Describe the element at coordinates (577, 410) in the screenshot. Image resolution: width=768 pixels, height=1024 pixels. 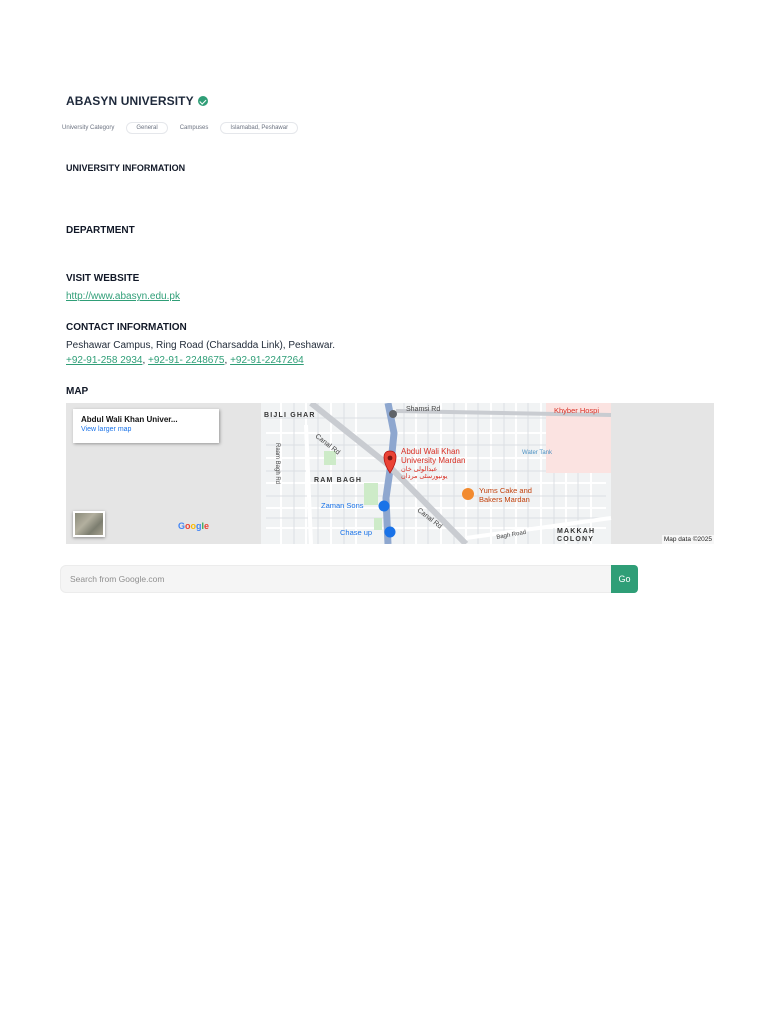
I see `map-label-khyber-hospital: Khyber Hospi` at that location.